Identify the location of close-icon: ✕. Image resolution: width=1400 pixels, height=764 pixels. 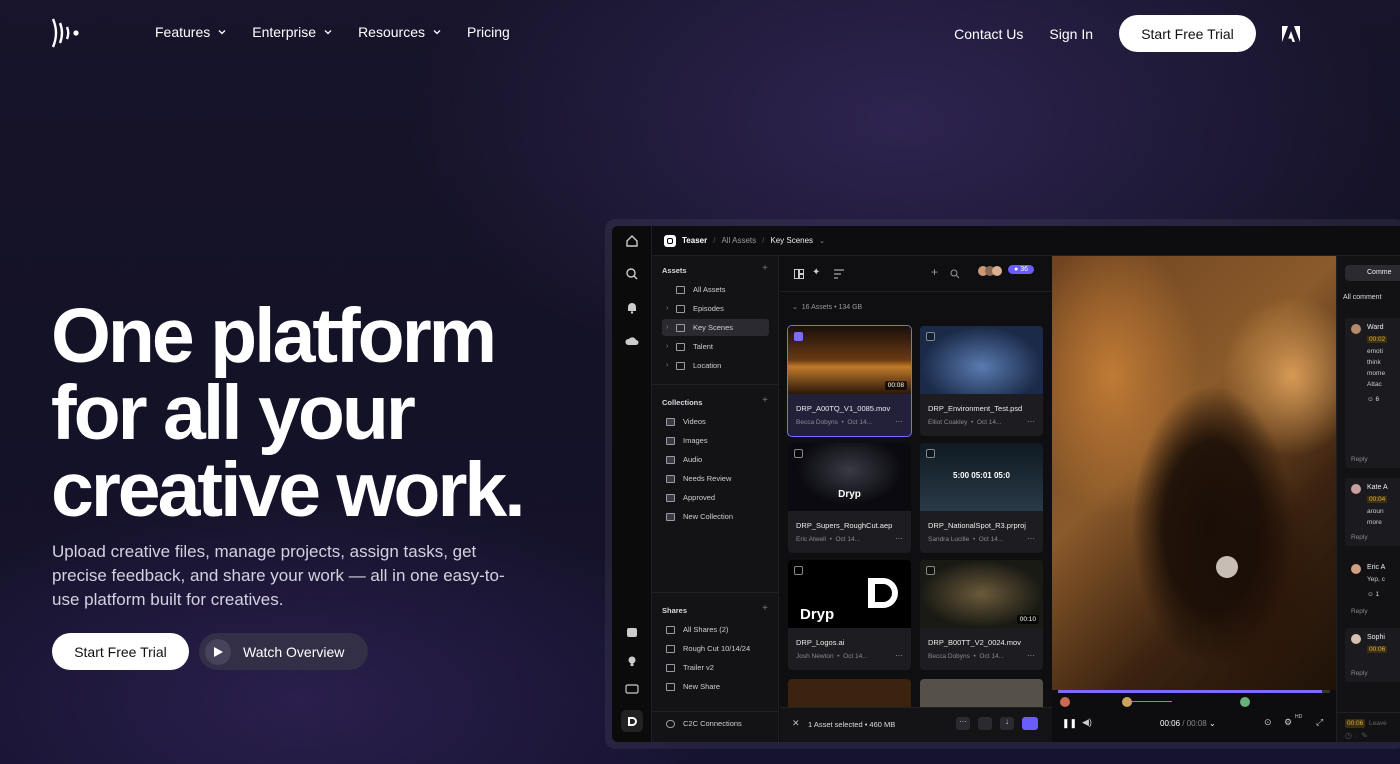
(796, 723).